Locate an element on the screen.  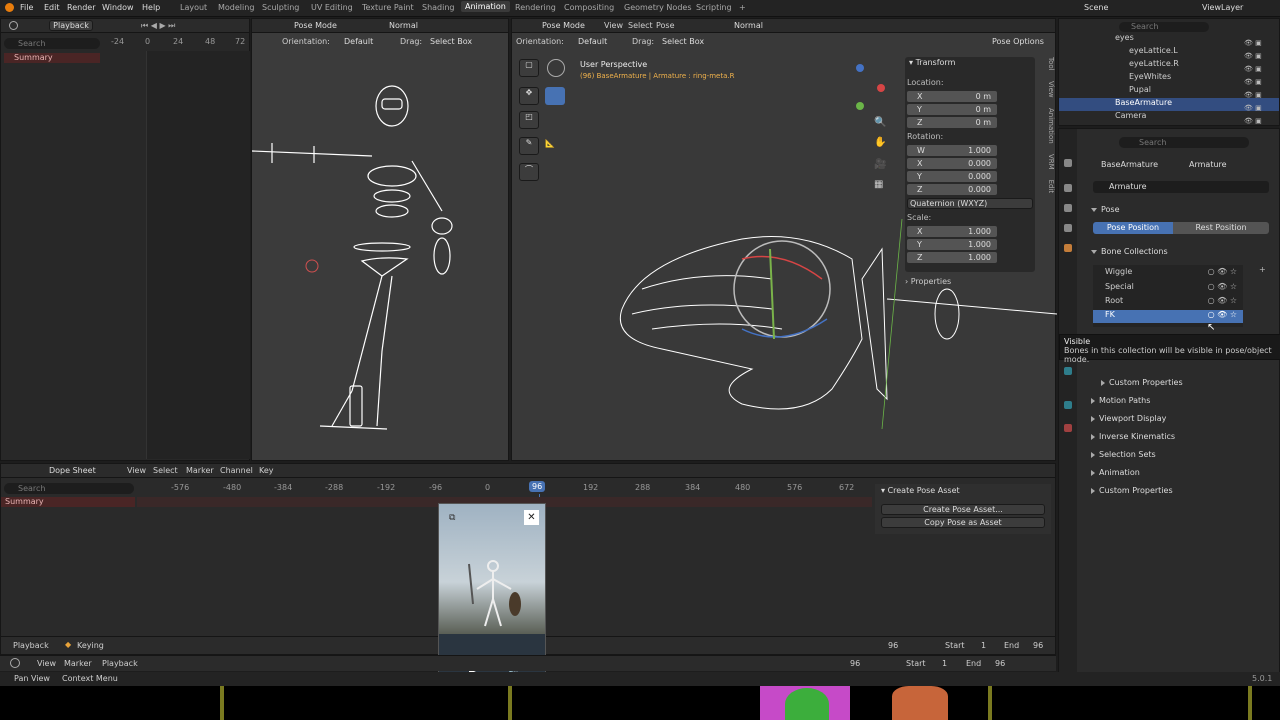
dope-search-input: Search is located at coordinates (69, 488).